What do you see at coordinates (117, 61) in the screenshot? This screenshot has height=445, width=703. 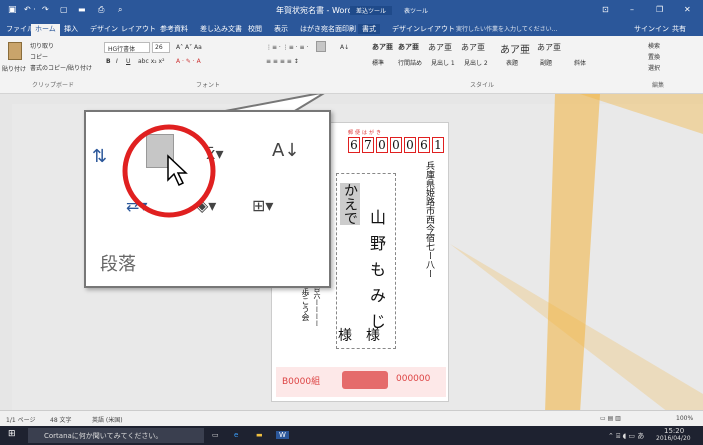 I see `italic-icon: I` at bounding box center [117, 61].